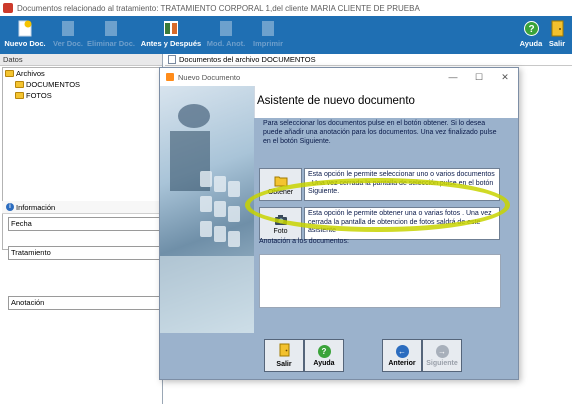 The width and height of the screenshot is (572, 404). I want to click on annotation-label: Anotación a los documentos:, so click(304, 241).